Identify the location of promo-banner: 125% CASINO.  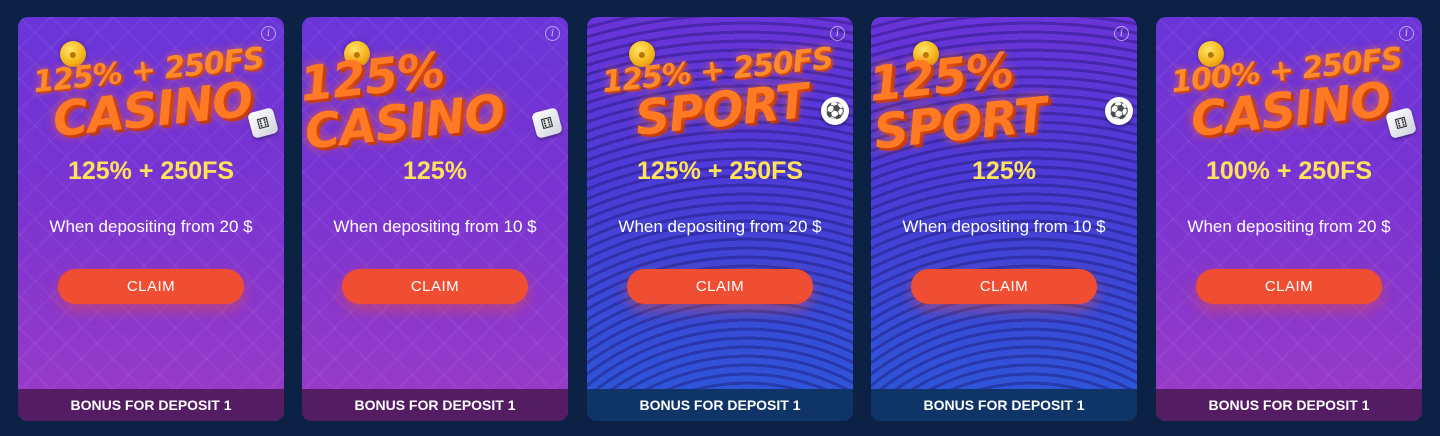
(435, 94).